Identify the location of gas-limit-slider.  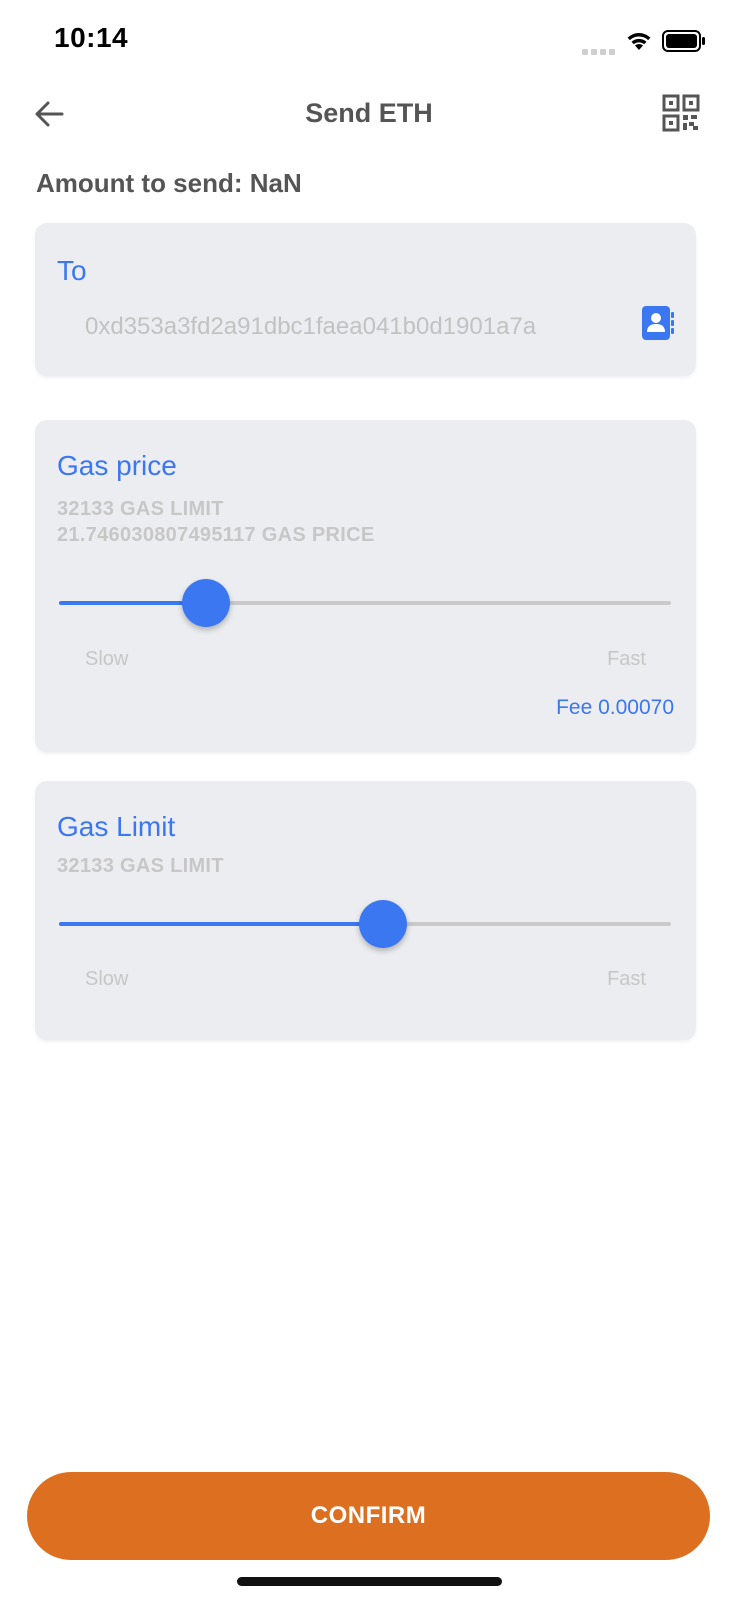
(365, 924).